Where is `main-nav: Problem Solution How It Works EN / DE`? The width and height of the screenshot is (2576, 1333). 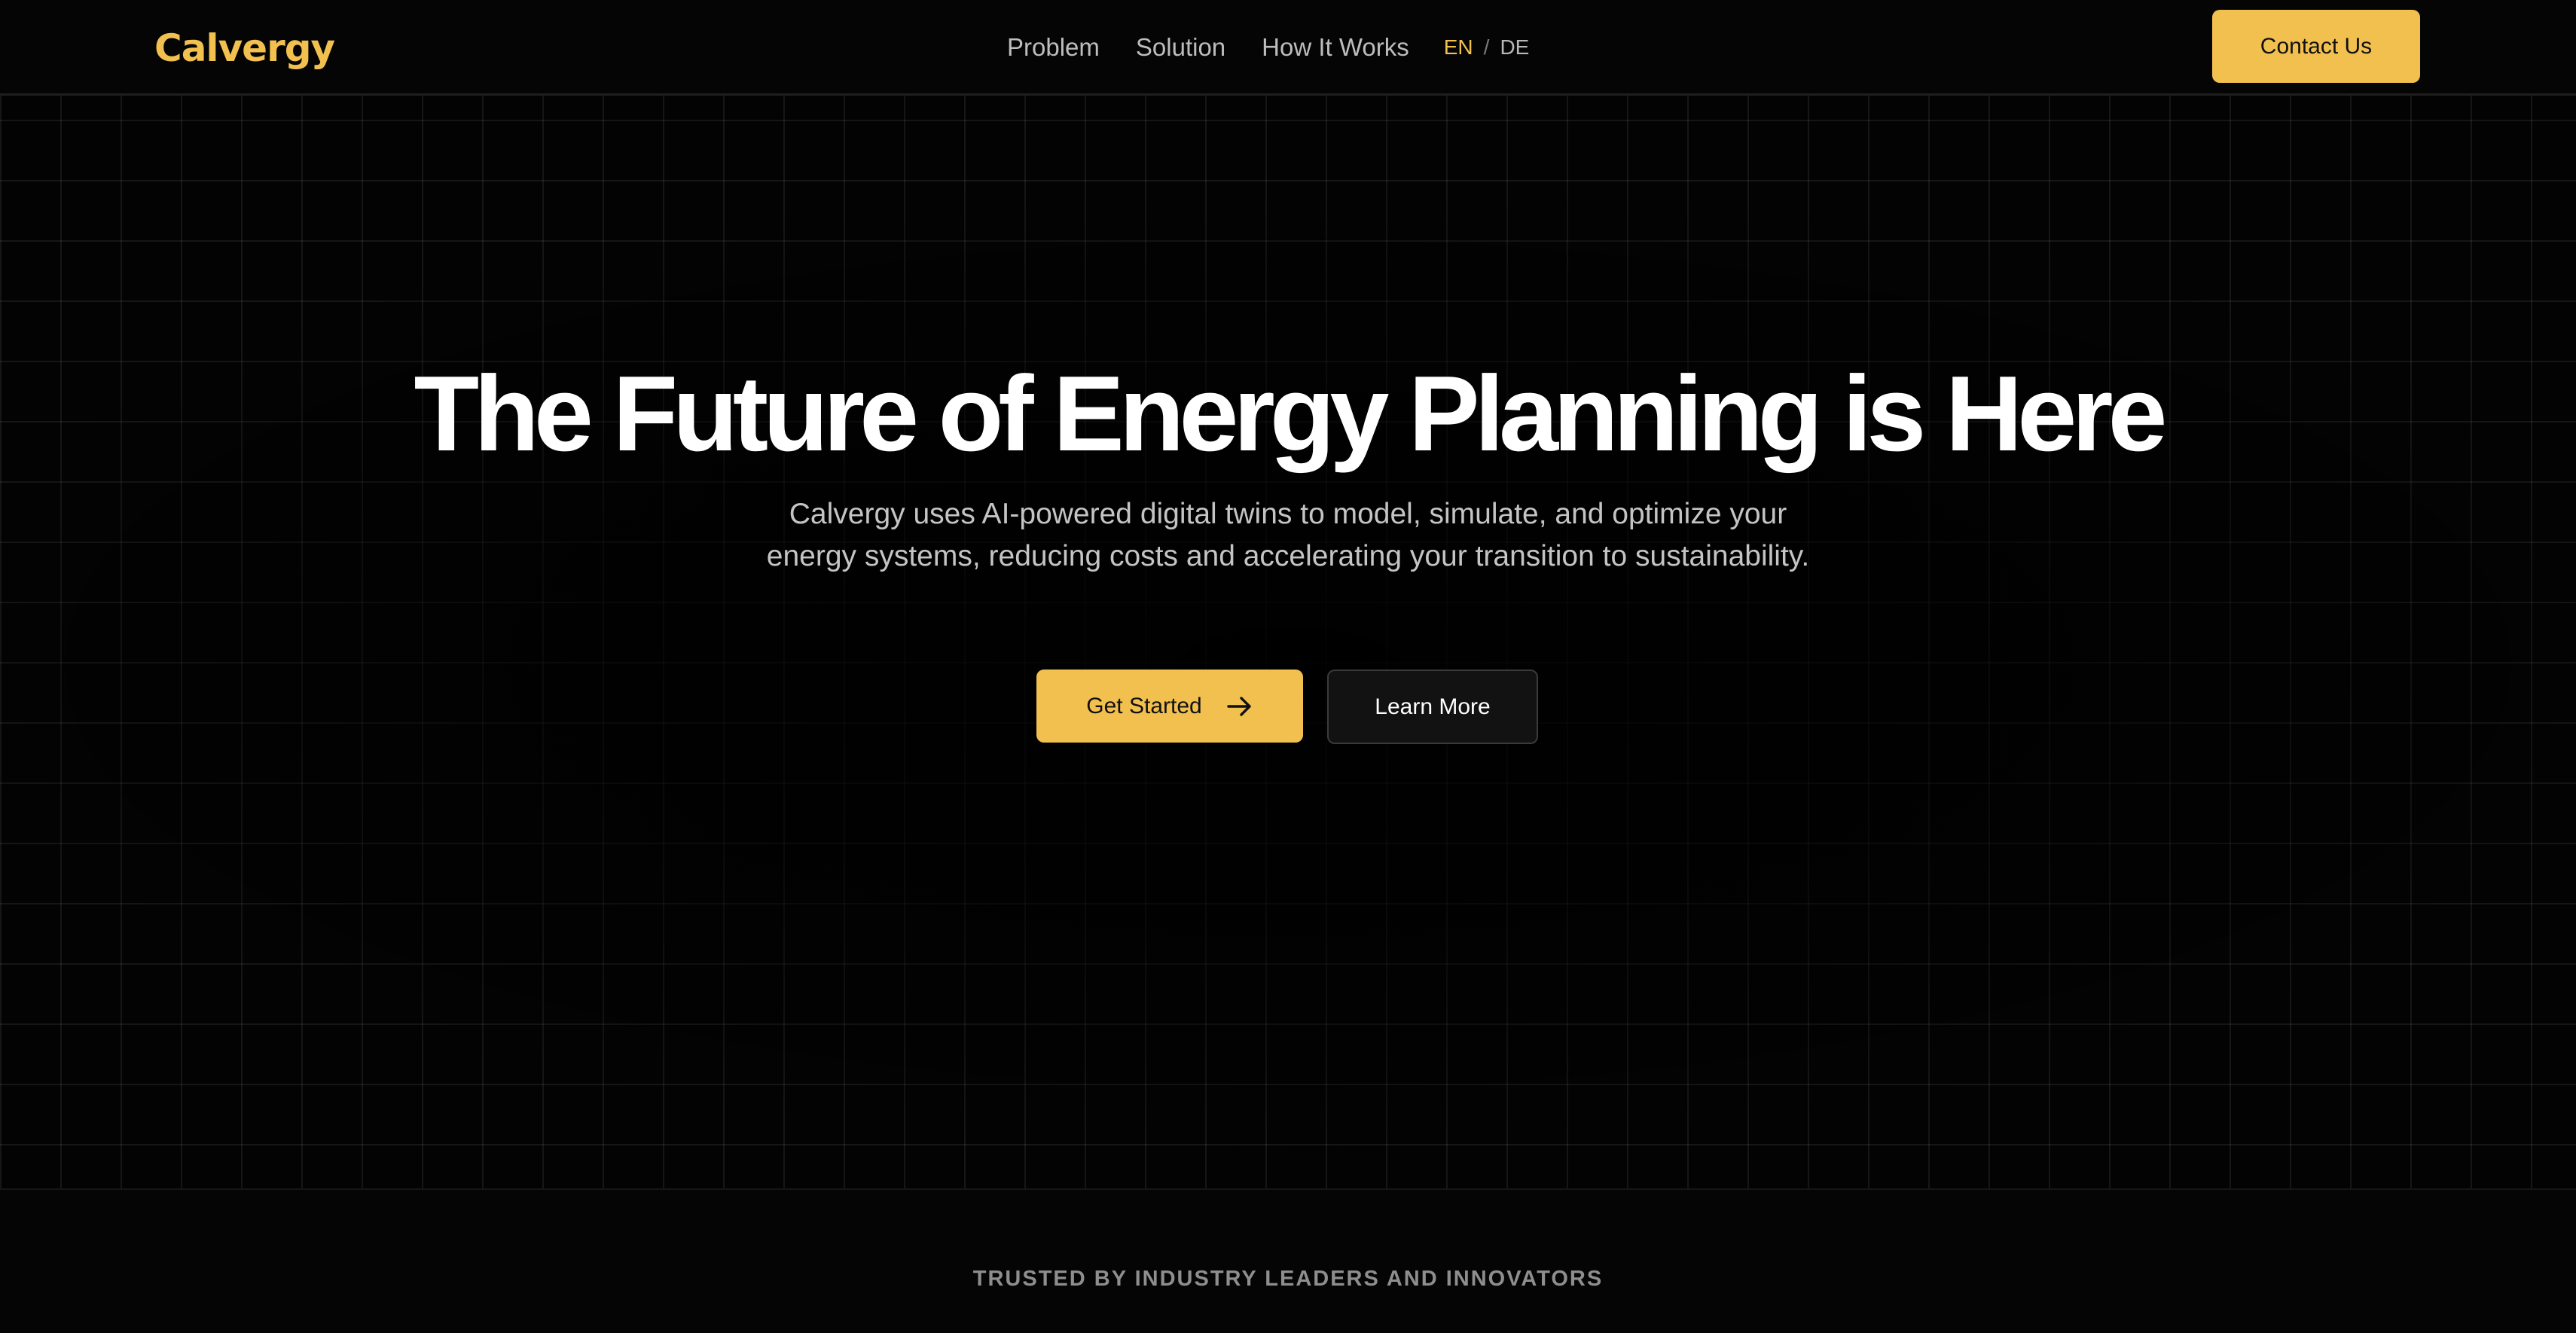
main-nav: Problem Solution How It Works EN / DE is located at coordinates (1268, 47).